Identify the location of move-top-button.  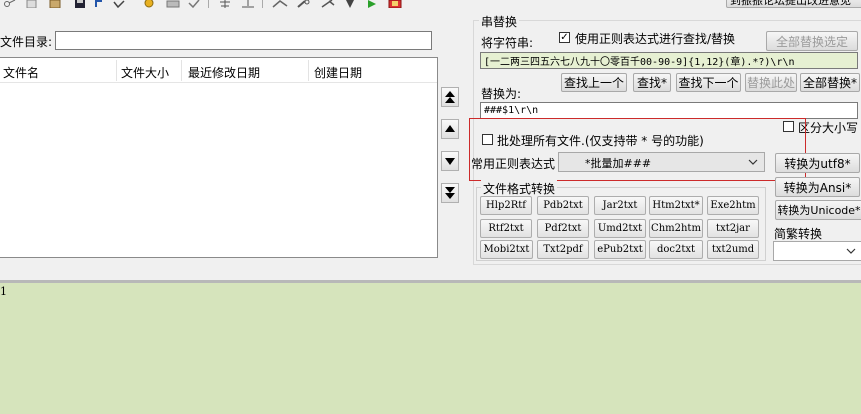
(450, 97).